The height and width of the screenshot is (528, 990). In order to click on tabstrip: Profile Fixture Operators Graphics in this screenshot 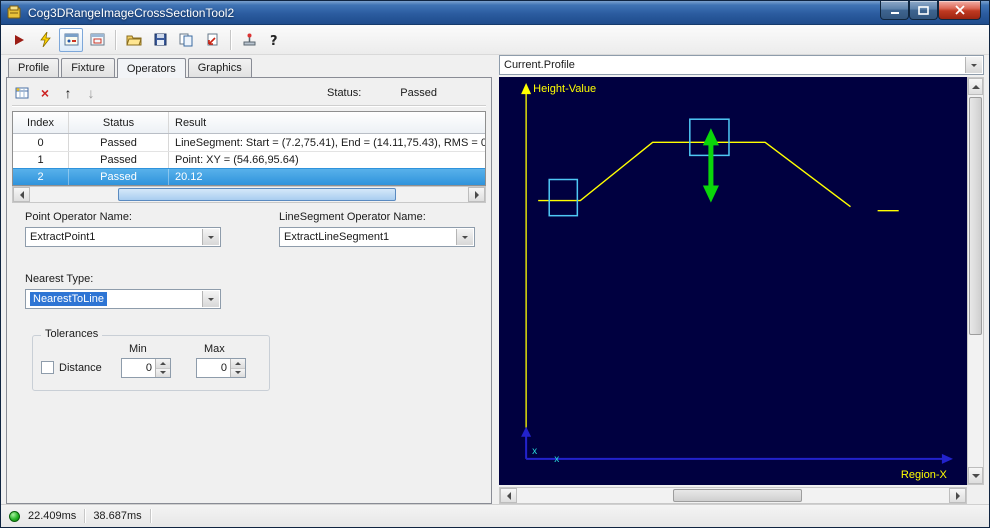, I will do `click(249, 66)`.